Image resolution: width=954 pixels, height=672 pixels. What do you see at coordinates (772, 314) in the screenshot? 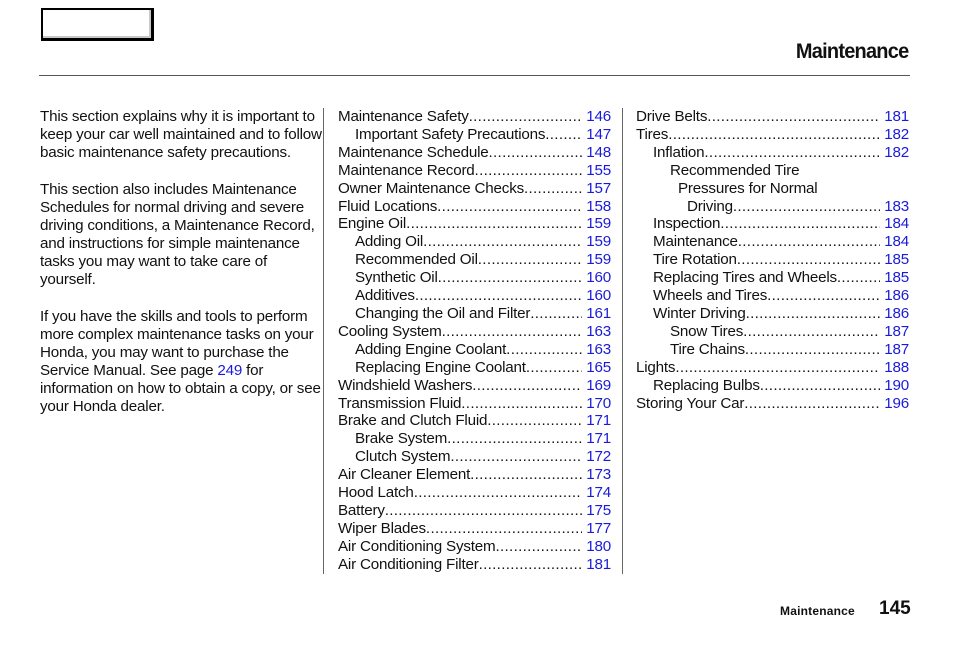
I see `toc-entry: Winter Driving 186` at bounding box center [772, 314].